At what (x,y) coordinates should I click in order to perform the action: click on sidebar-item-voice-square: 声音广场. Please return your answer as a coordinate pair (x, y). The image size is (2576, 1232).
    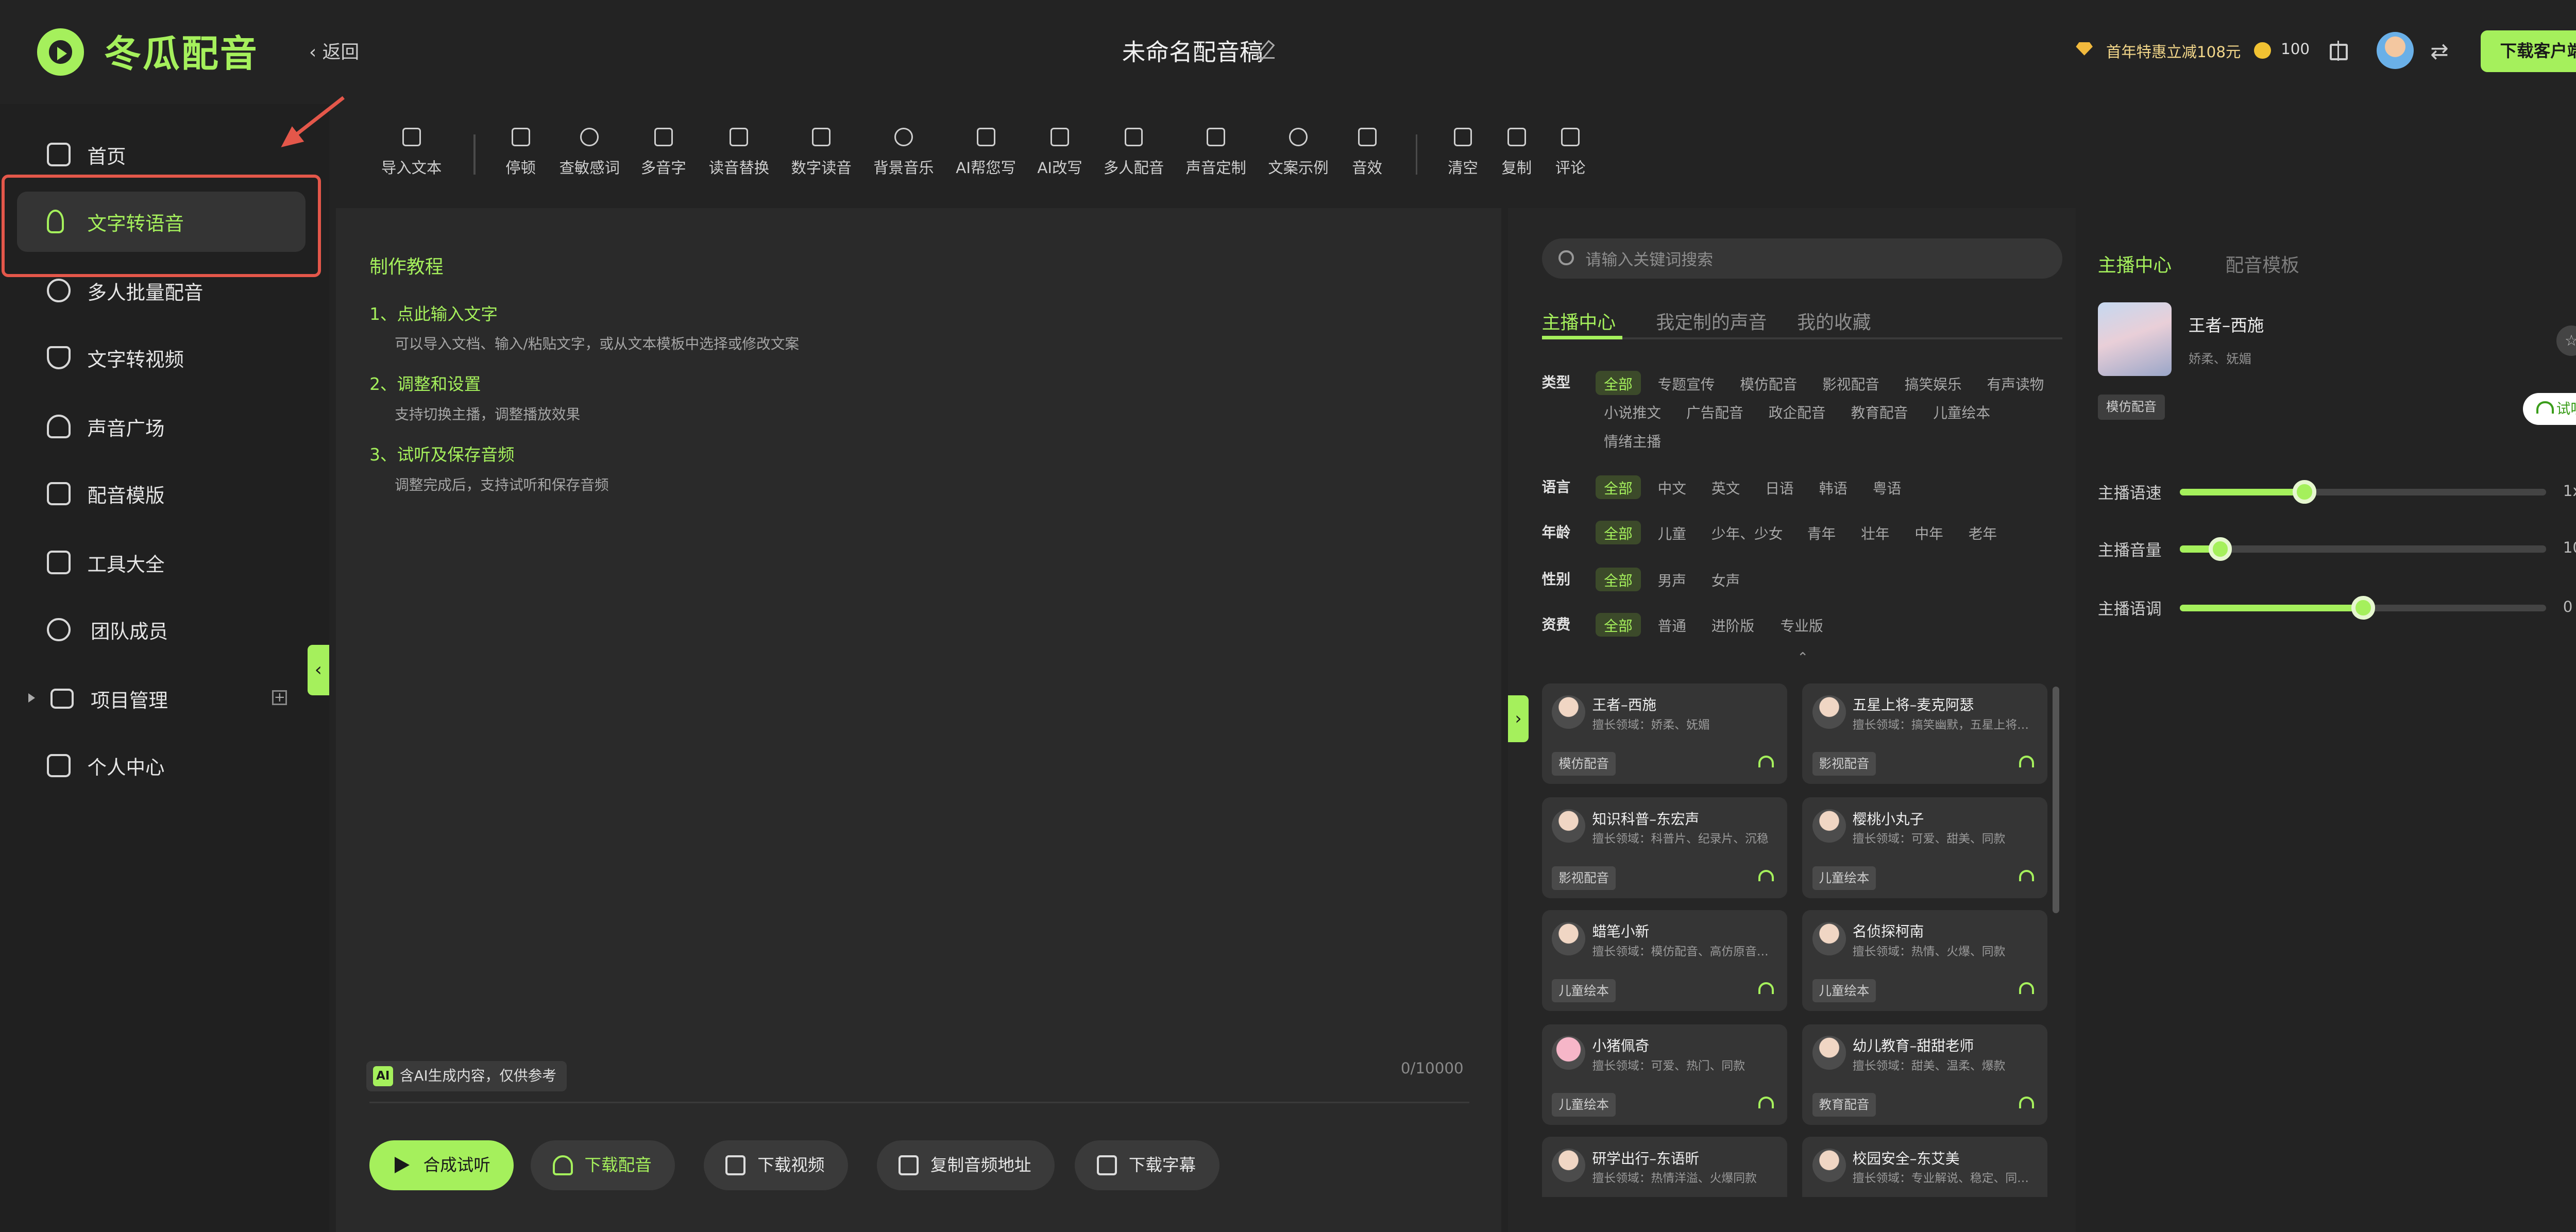
    Looking at the image, I should click on (164, 426).